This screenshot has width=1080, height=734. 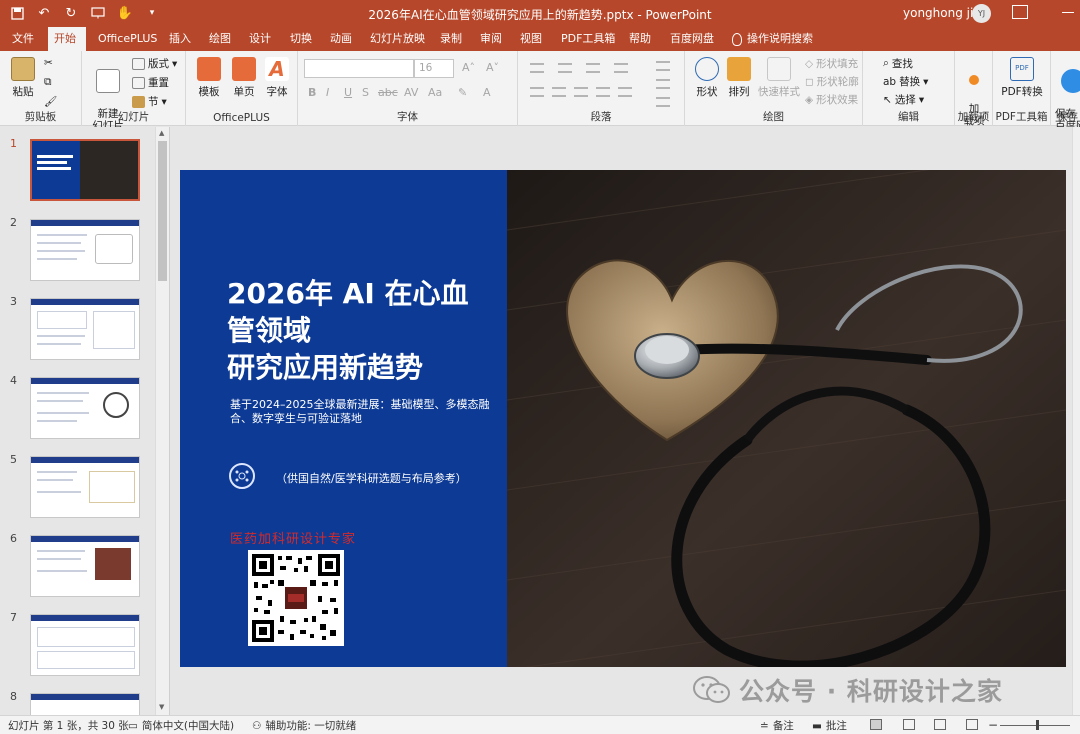 I want to click on cut-icon: ✂, so click(x=48, y=63).